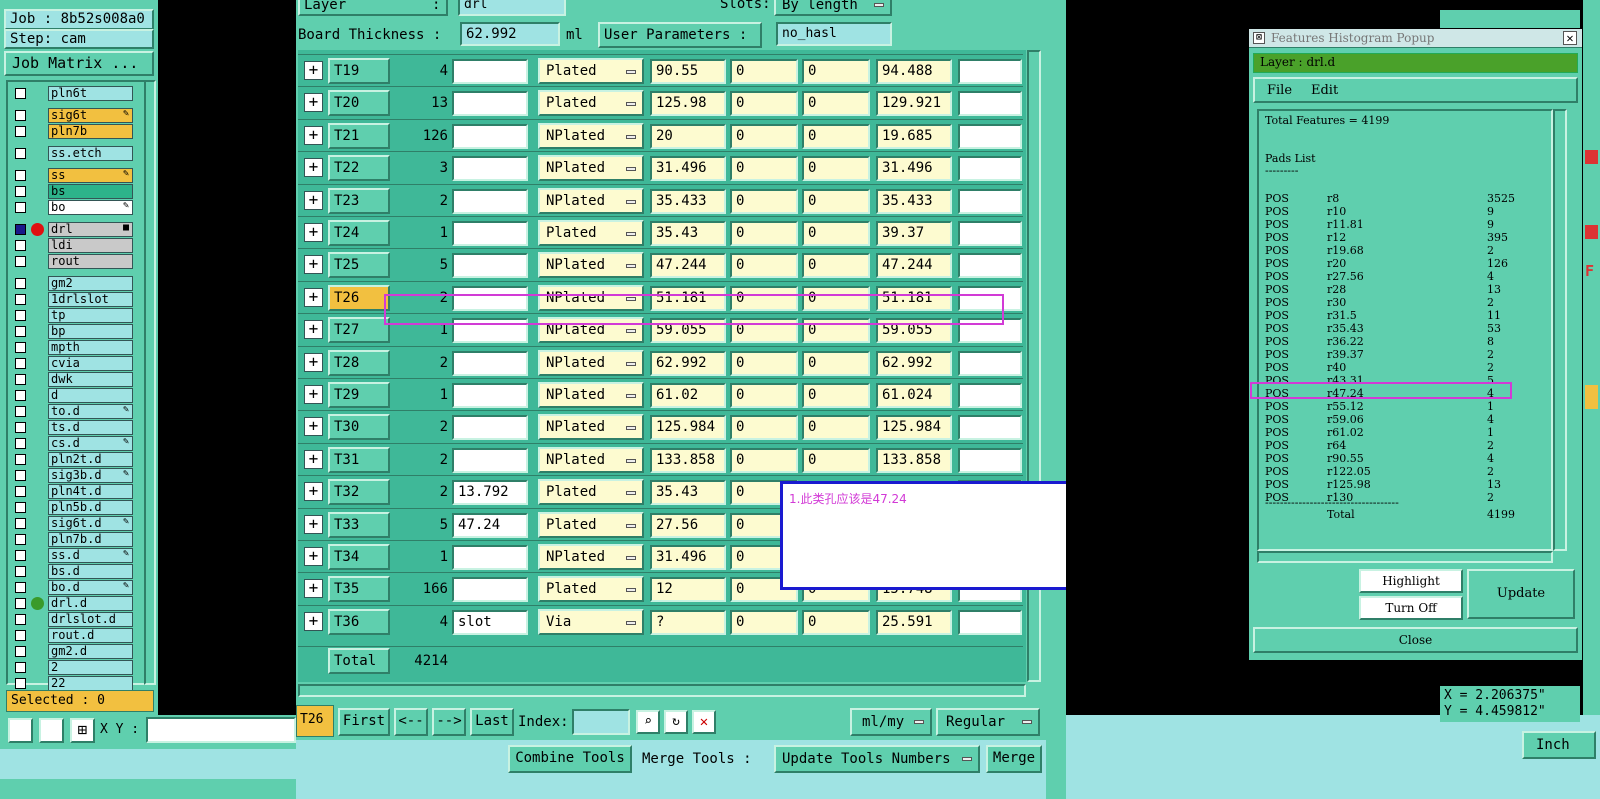 The image size is (1600, 799). Describe the element at coordinates (1559, 745) in the screenshot. I see `inch-button: Inch` at that location.